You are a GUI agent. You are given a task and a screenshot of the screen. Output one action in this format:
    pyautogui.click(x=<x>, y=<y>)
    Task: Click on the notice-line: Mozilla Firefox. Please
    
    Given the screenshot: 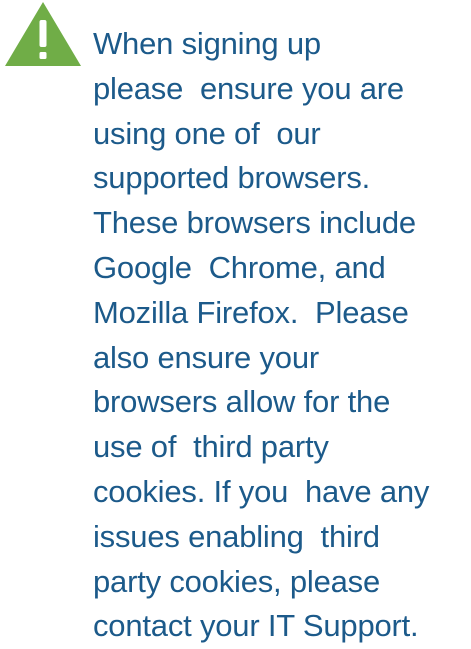 What is the action you would take?
    pyautogui.click(x=251, y=312)
    